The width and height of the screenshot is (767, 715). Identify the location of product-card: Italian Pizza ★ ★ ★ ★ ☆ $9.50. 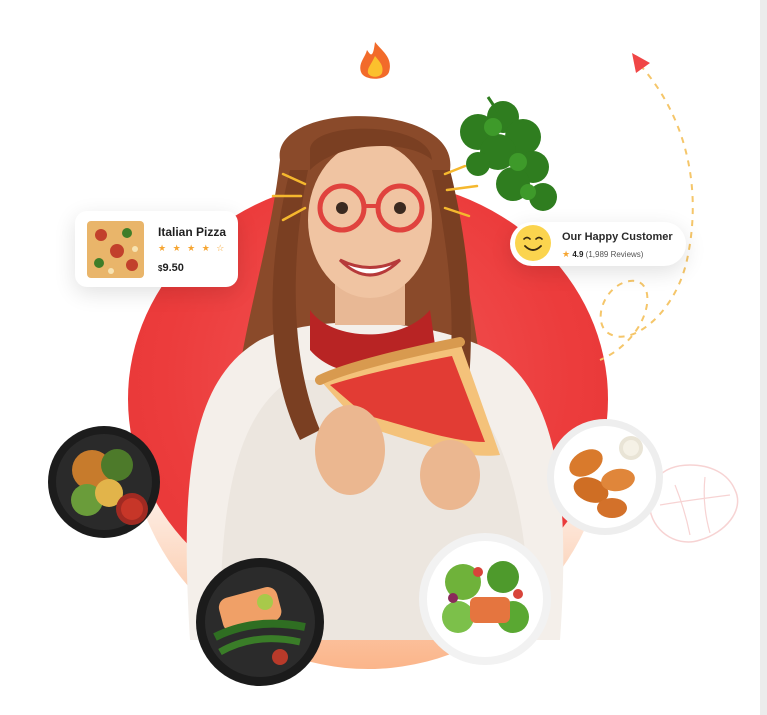
(156, 249).